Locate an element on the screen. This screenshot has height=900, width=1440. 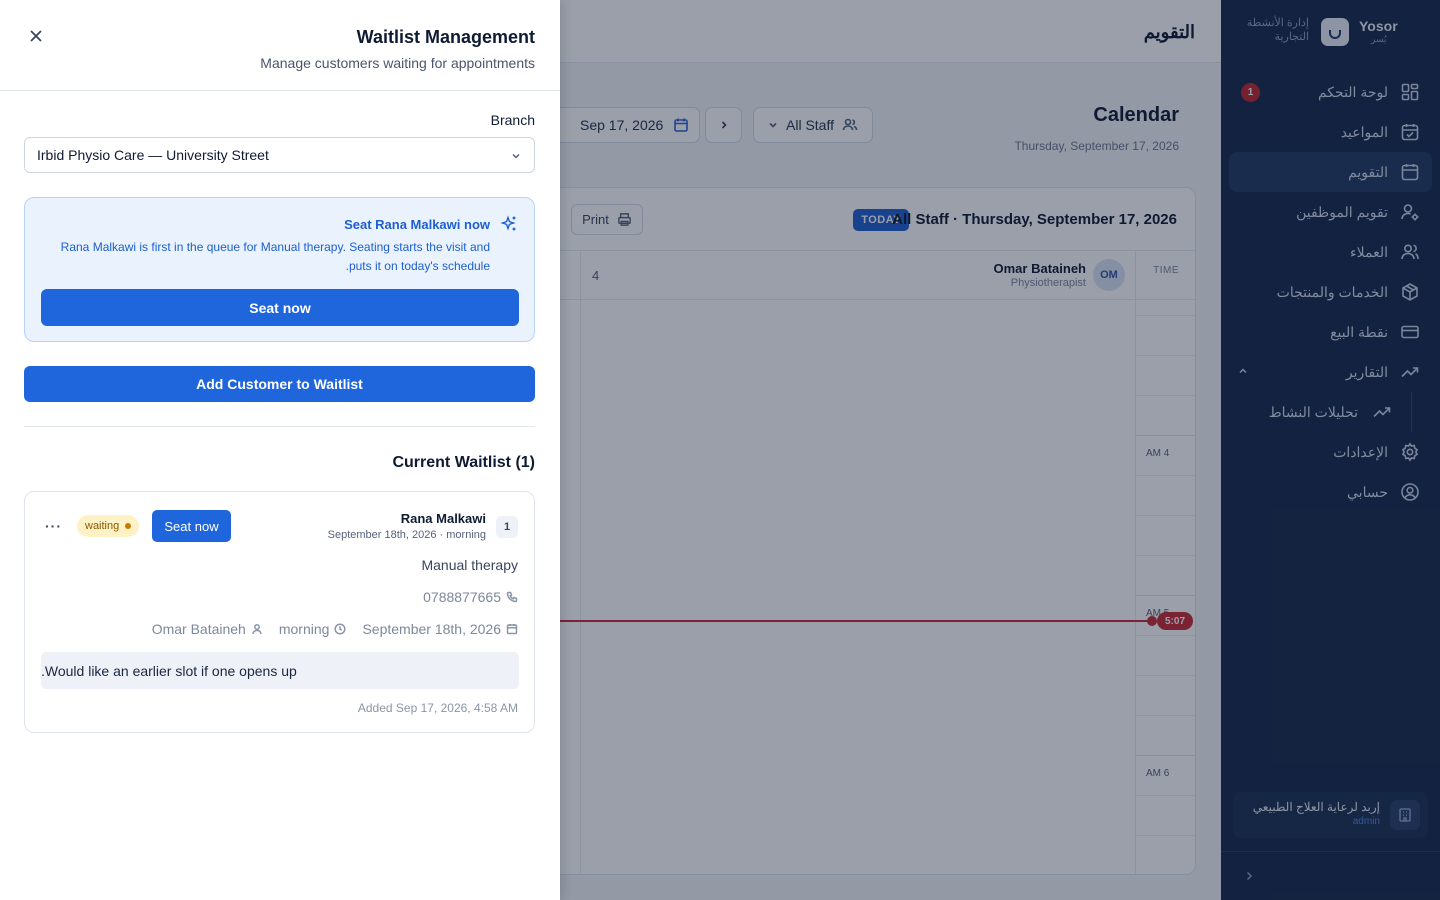
preferred-date: September 18th, 2026 is located at coordinates (440, 629).